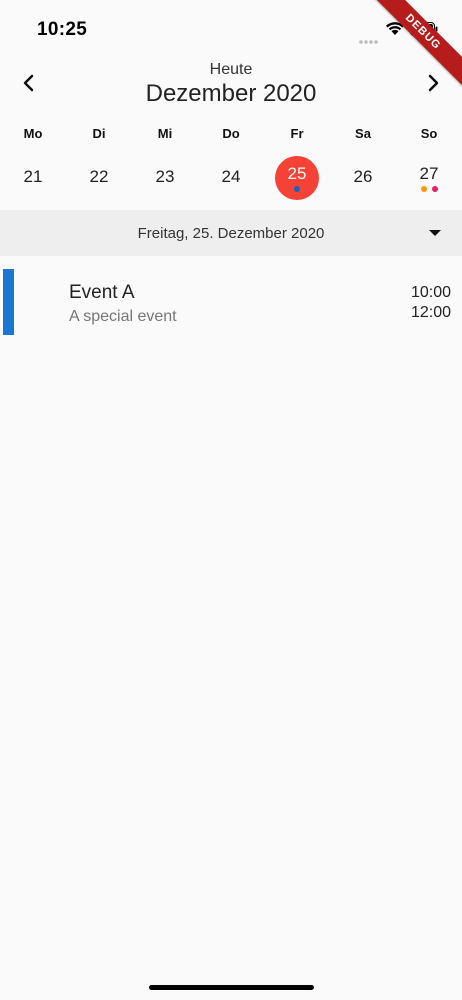 The width and height of the screenshot is (462, 1000). I want to click on today-button: Heute, so click(231, 70).